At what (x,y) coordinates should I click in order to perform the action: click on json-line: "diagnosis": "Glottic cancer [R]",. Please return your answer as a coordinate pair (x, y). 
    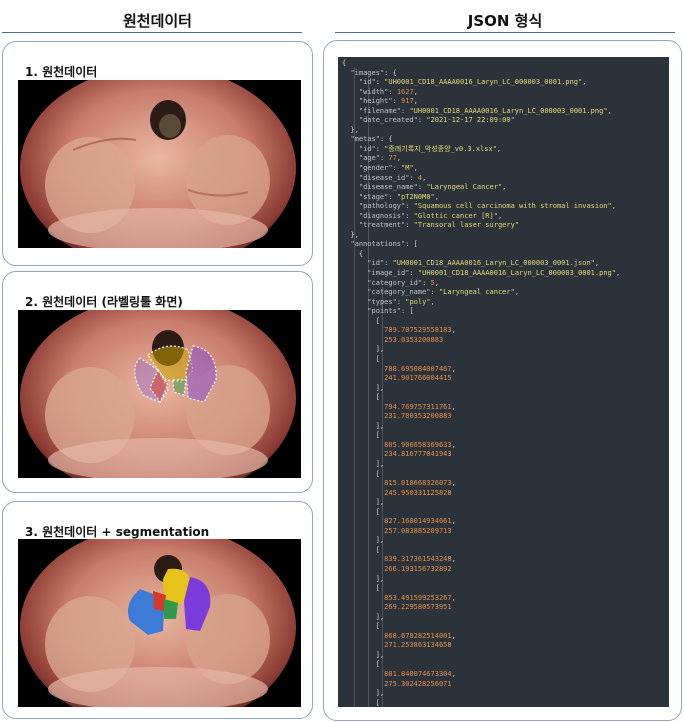
    Looking at the image, I should click on (430, 215).